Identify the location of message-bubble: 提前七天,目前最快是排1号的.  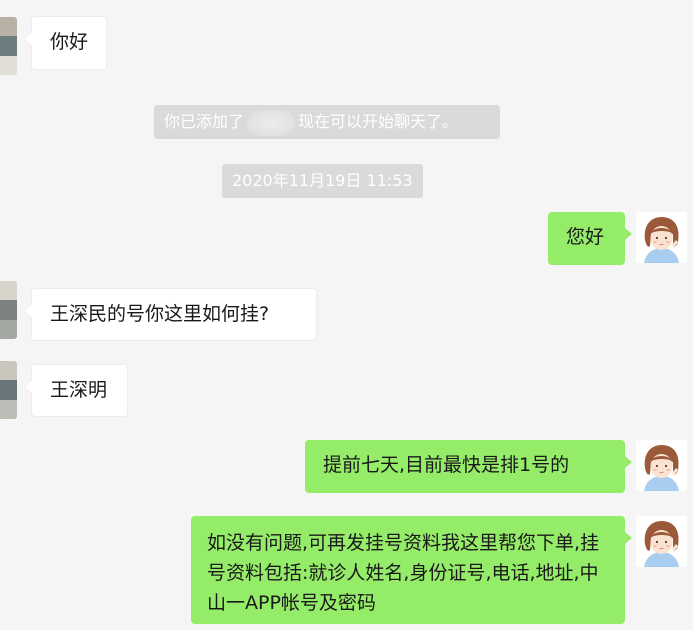
(468, 466).